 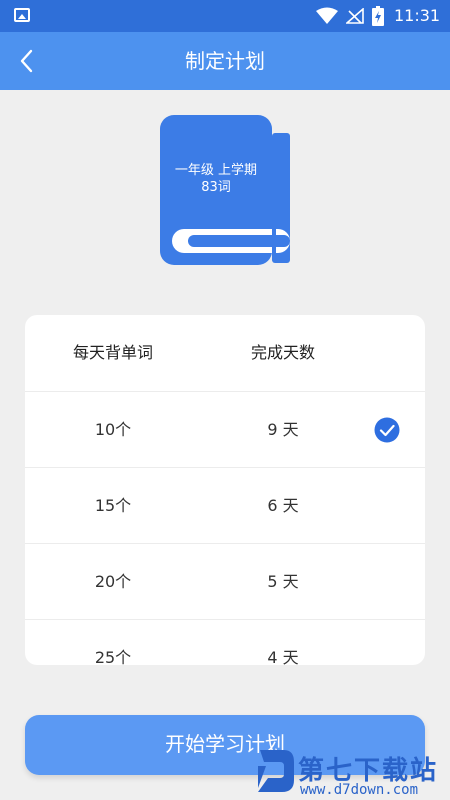 I want to click on app-header: 制定计划, so click(x=225, y=61).